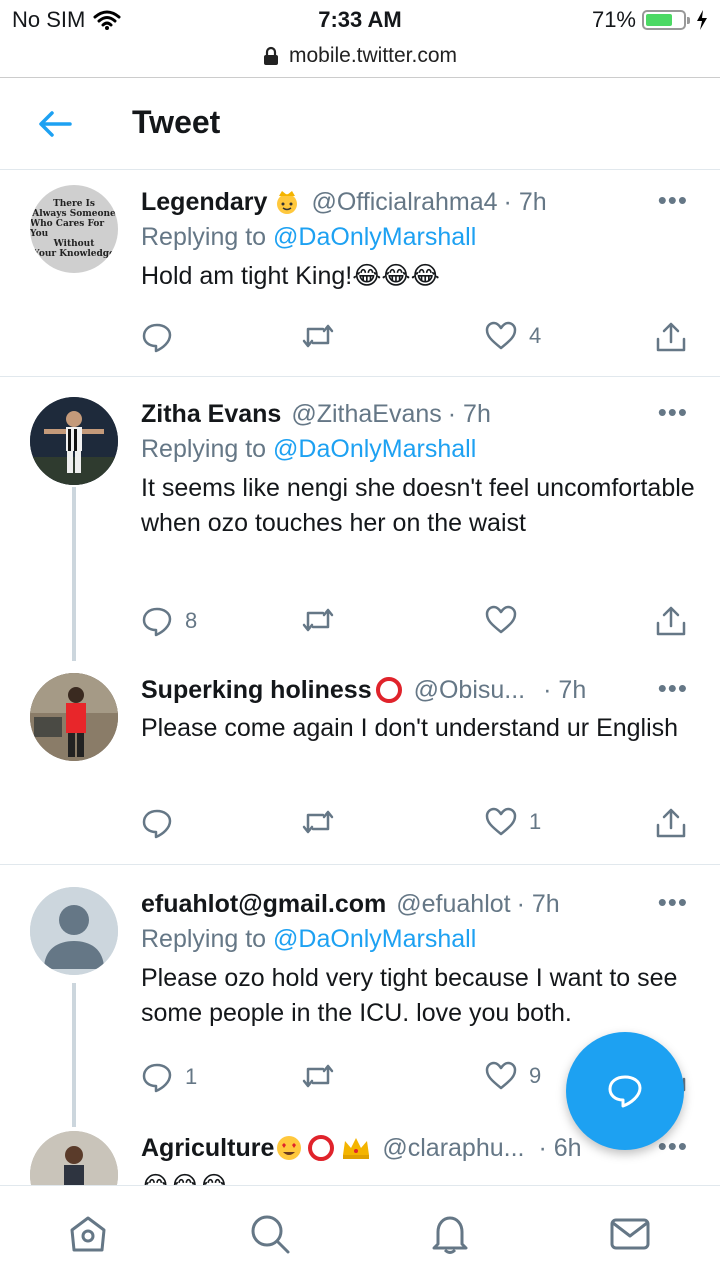  Describe the element at coordinates (613, 19) in the screenshot. I see `battery-percent: 71%` at that location.